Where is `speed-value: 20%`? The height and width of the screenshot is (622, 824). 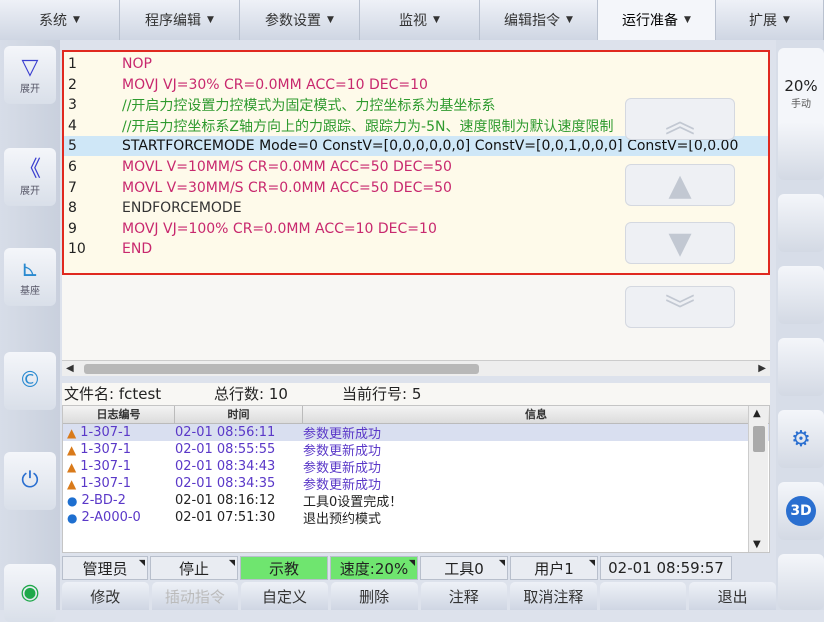
speed-value: 20% is located at coordinates (801, 85).